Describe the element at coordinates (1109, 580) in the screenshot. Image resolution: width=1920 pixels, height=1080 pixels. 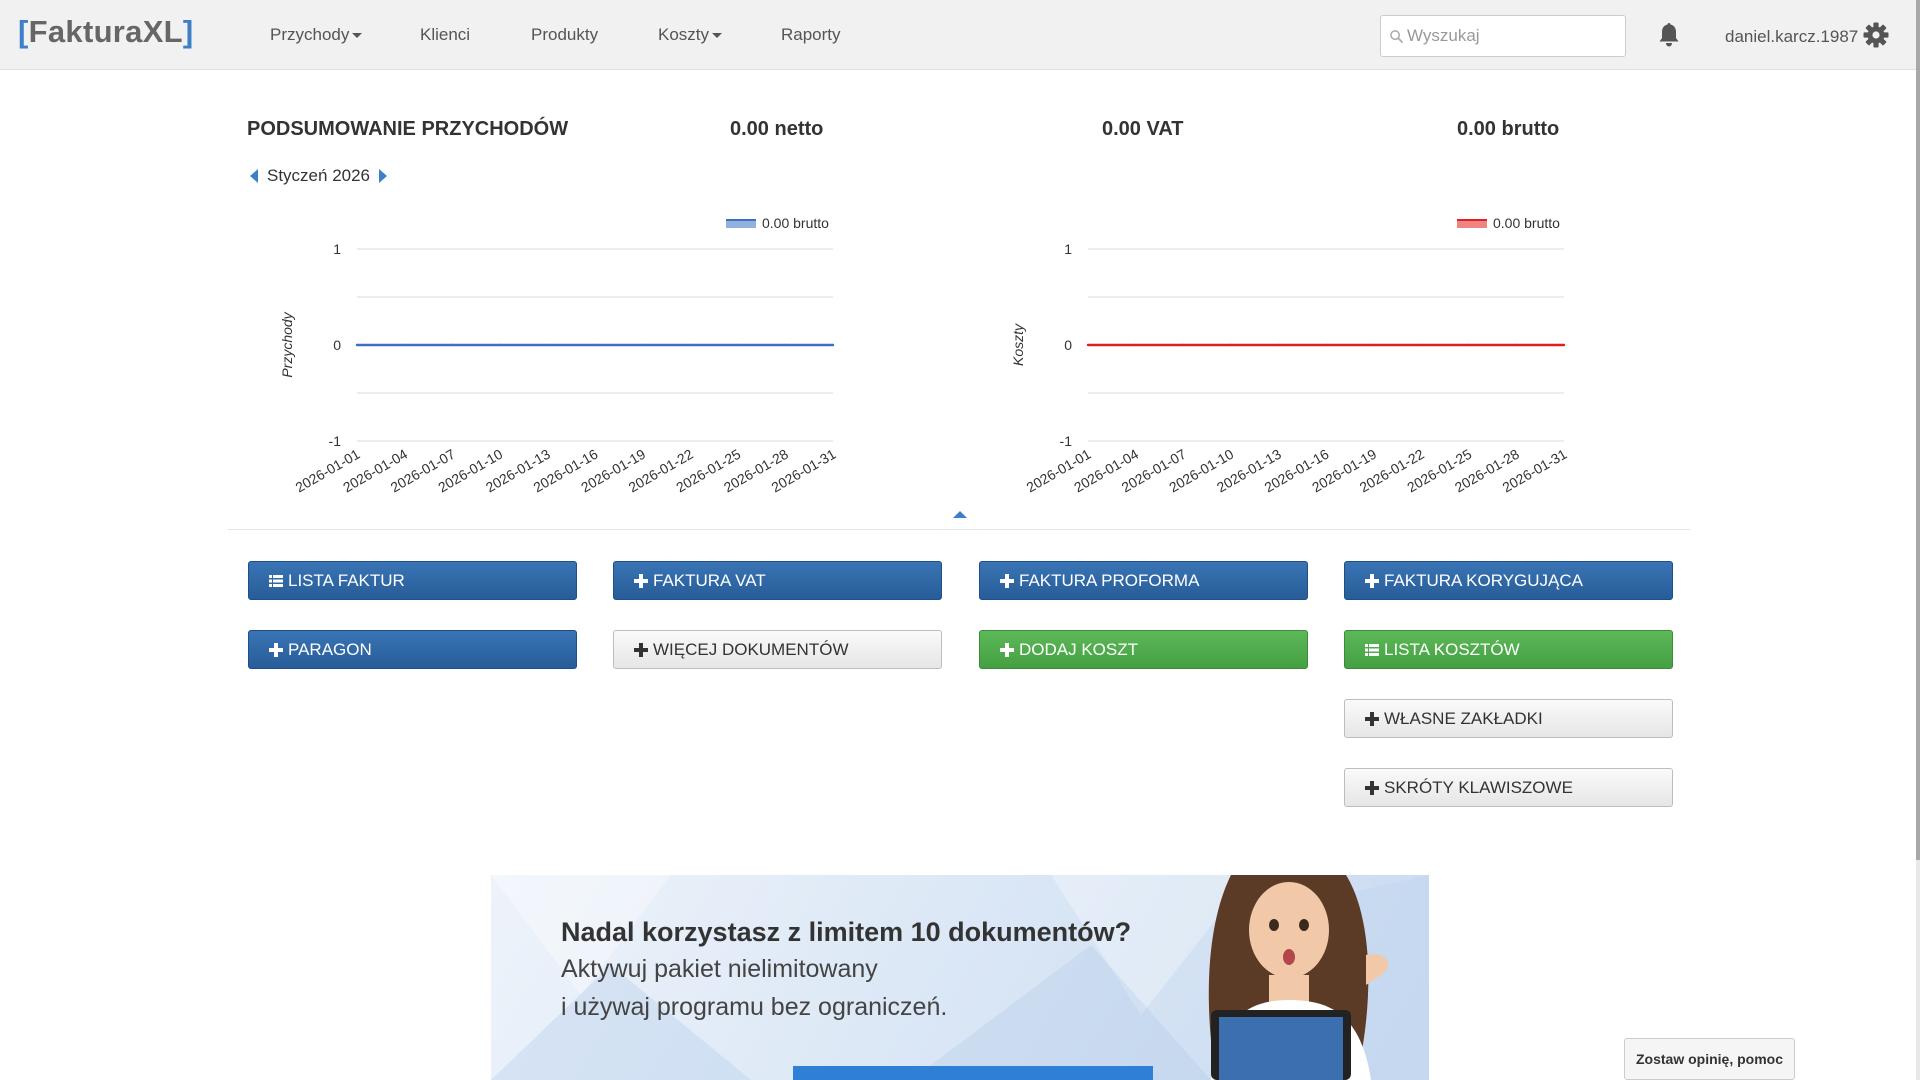
I see `faktura-proforma-label: FAKTURA PROFORMA` at that location.